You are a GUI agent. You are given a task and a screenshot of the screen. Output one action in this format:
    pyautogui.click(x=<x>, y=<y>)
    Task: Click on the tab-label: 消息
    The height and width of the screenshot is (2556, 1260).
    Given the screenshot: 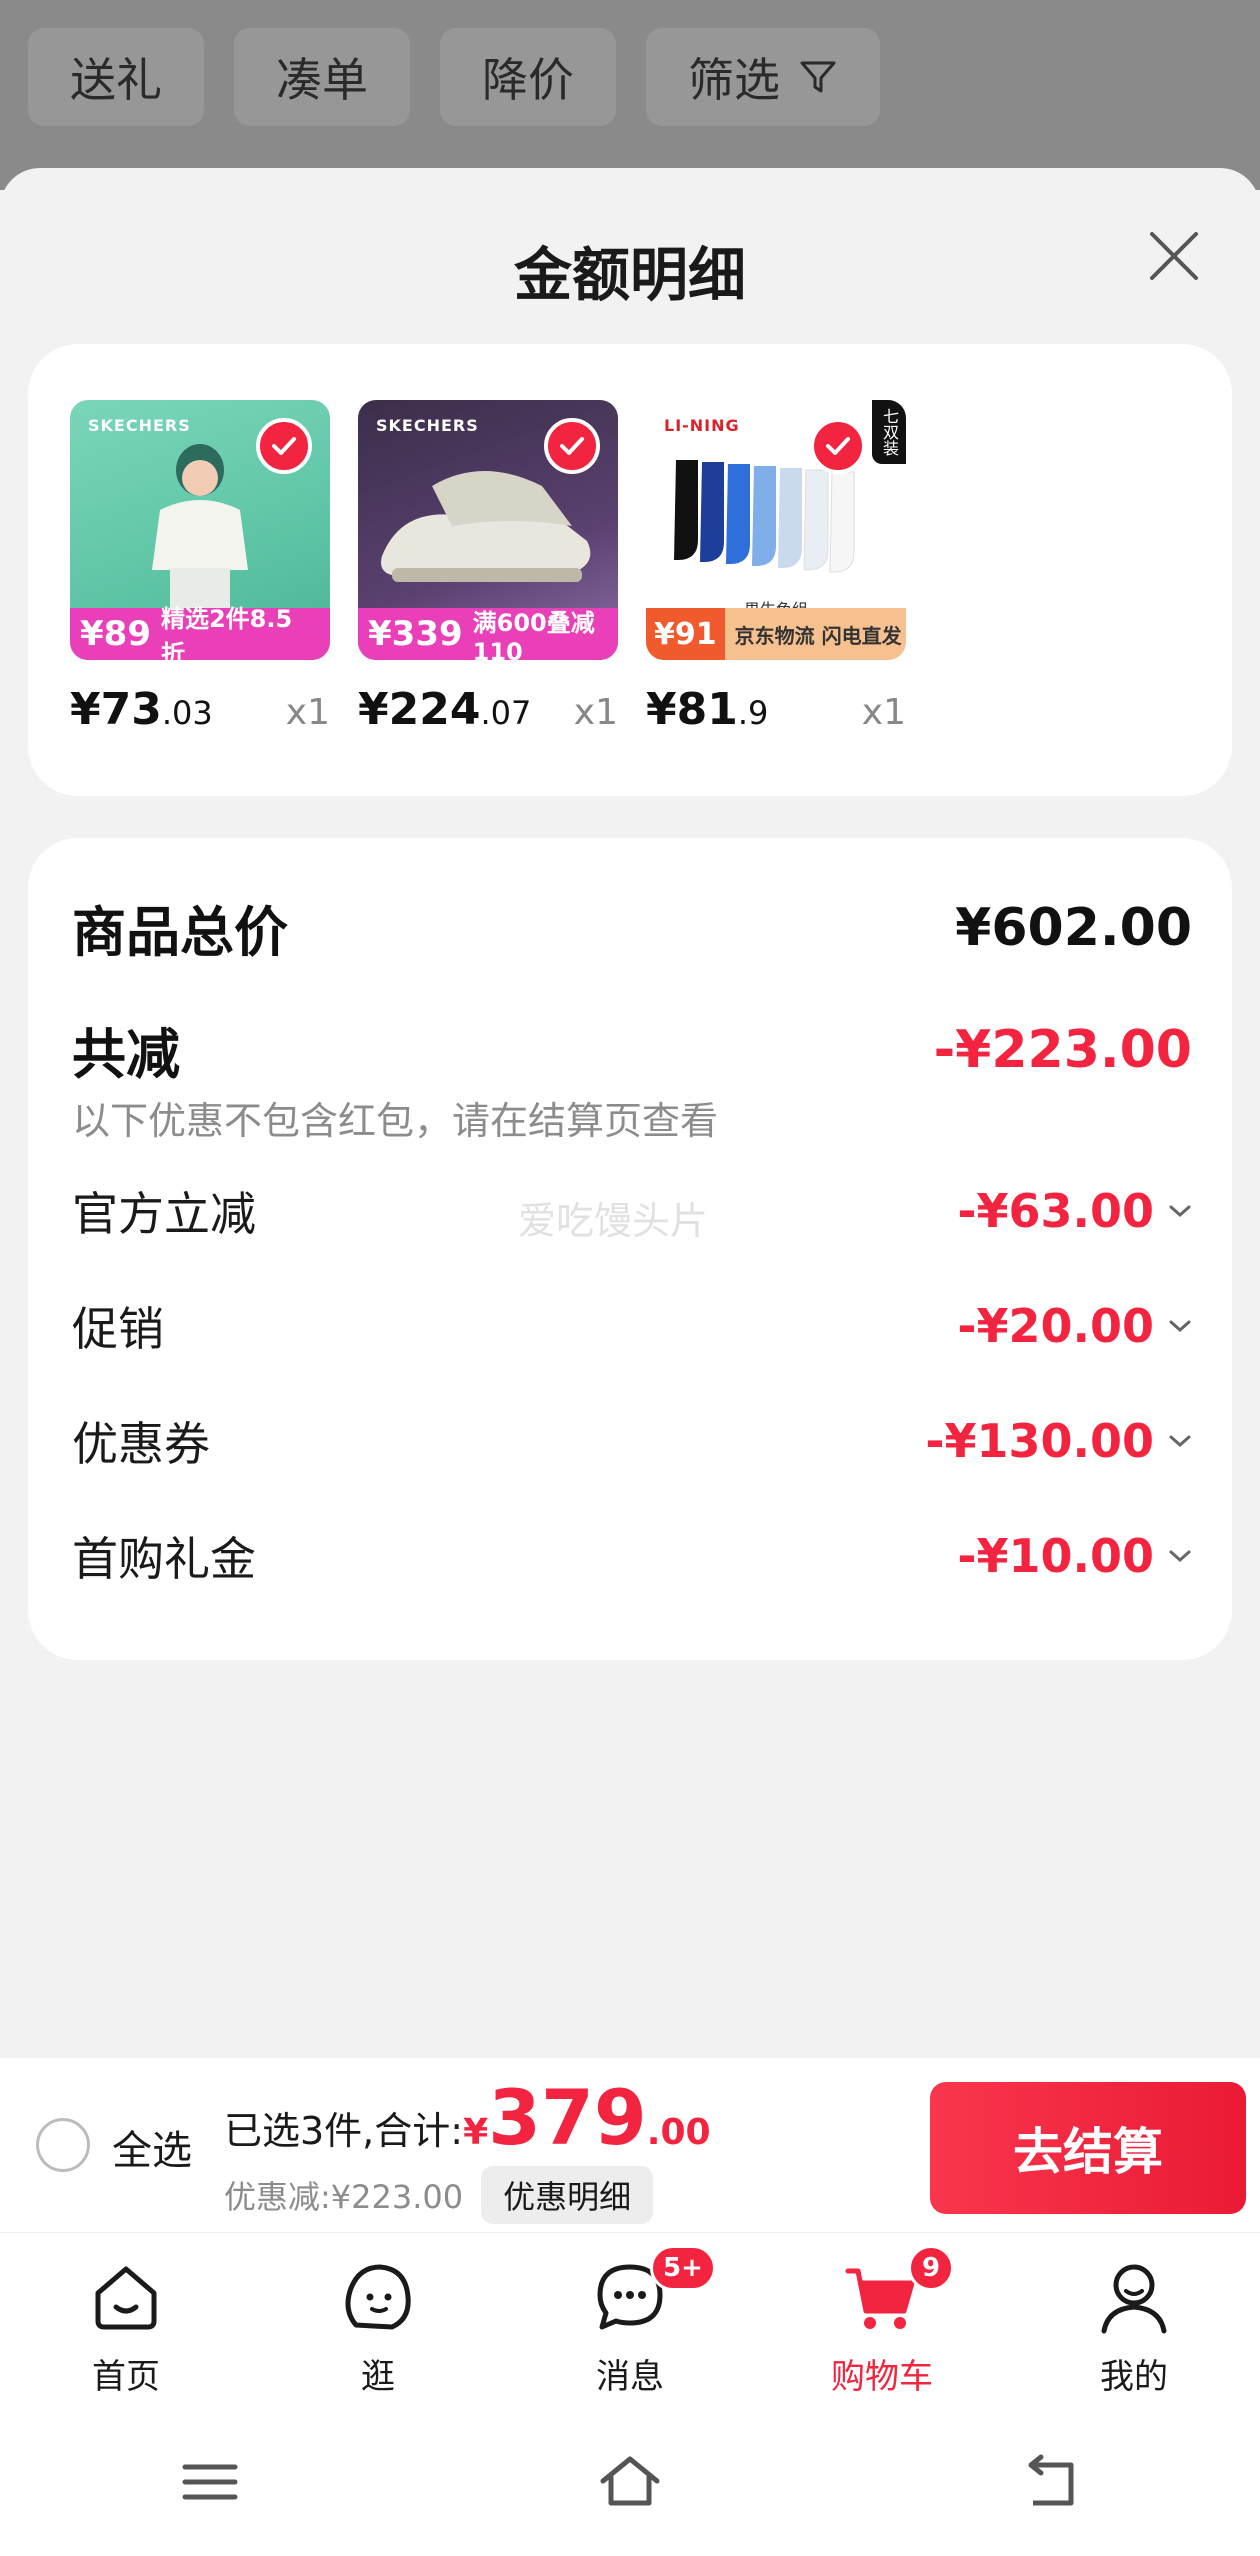 What is the action you would take?
    pyautogui.click(x=630, y=2377)
    